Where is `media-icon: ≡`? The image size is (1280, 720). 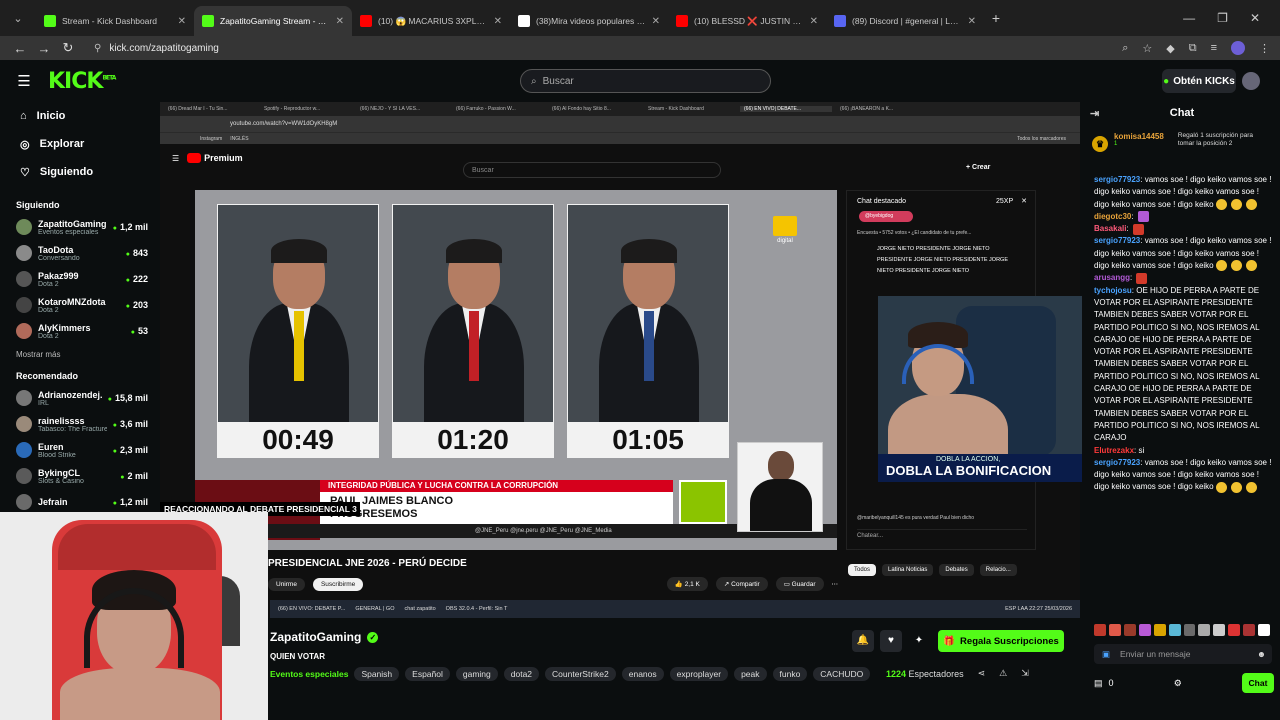 media-icon: ≡ is located at coordinates (1214, 48).